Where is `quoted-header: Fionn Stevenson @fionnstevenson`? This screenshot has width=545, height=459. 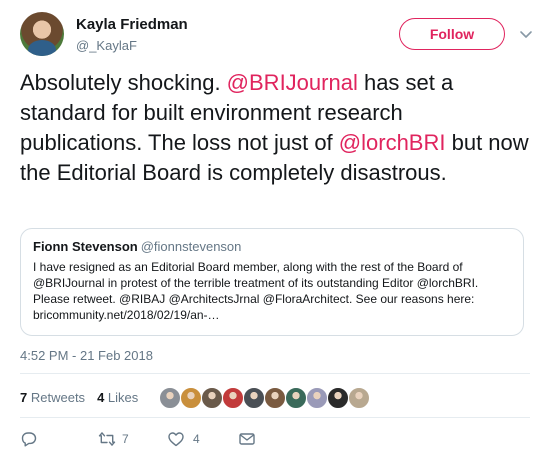
quoted-header: Fionn Stevenson @fionnstevenson is located at coordinates (272, 247).